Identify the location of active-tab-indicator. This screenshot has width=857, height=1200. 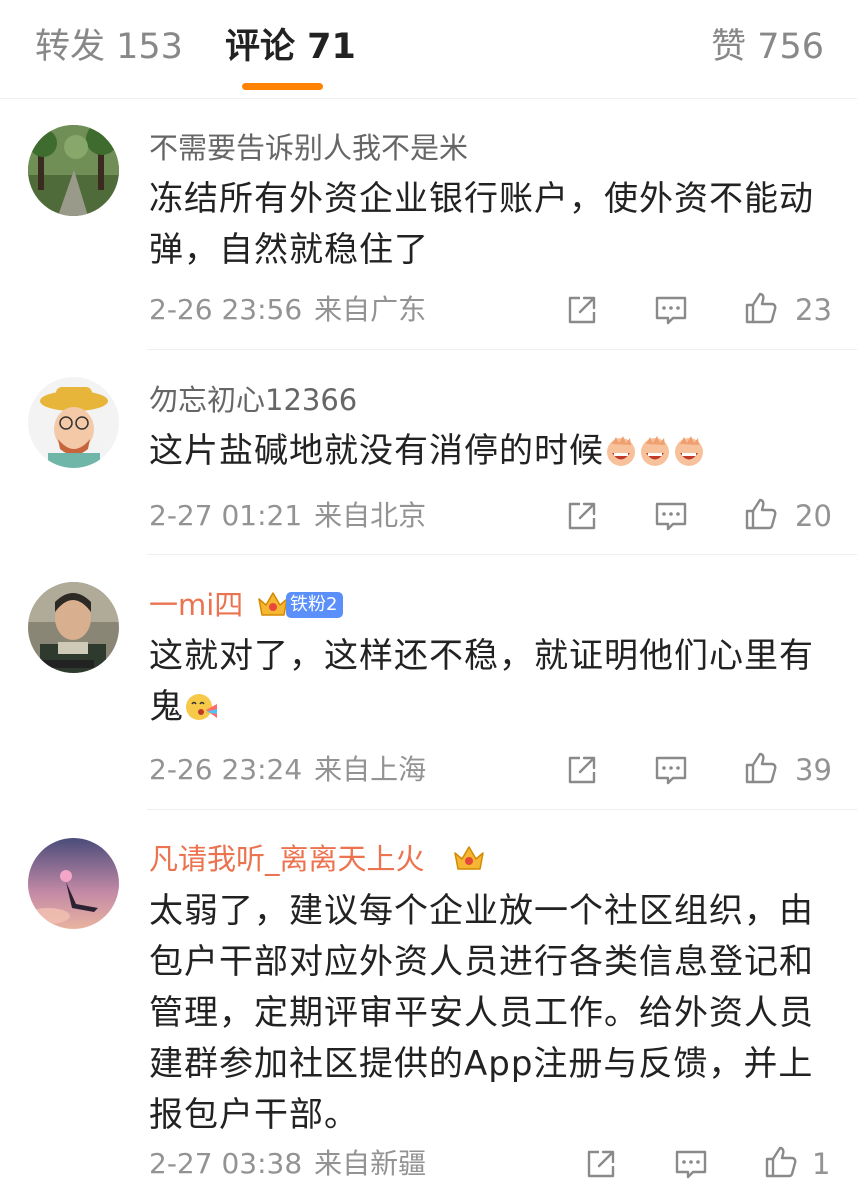
(282, 86).